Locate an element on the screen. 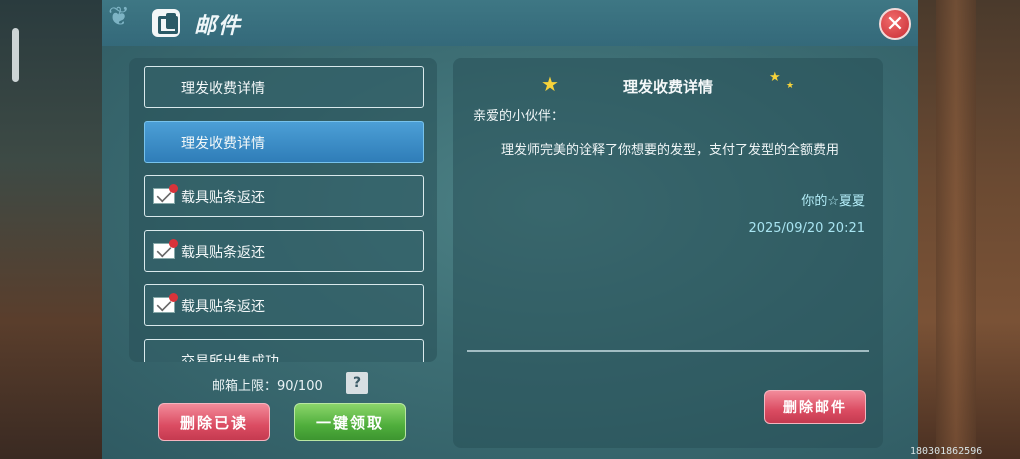  vine-decoration-icon: ❦ is located at coordinates (119, 17).